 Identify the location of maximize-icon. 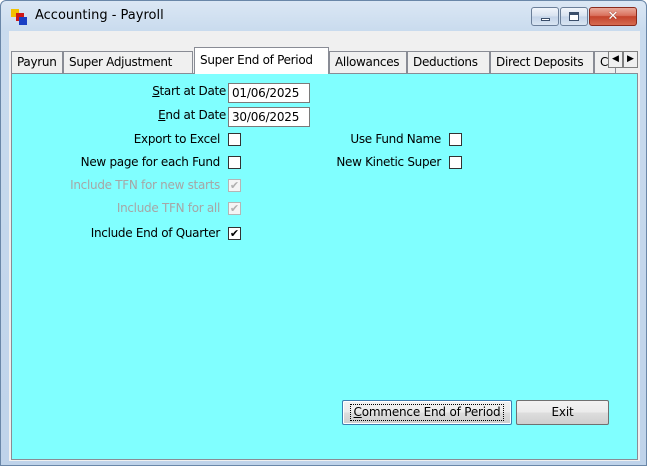
(574, 16).